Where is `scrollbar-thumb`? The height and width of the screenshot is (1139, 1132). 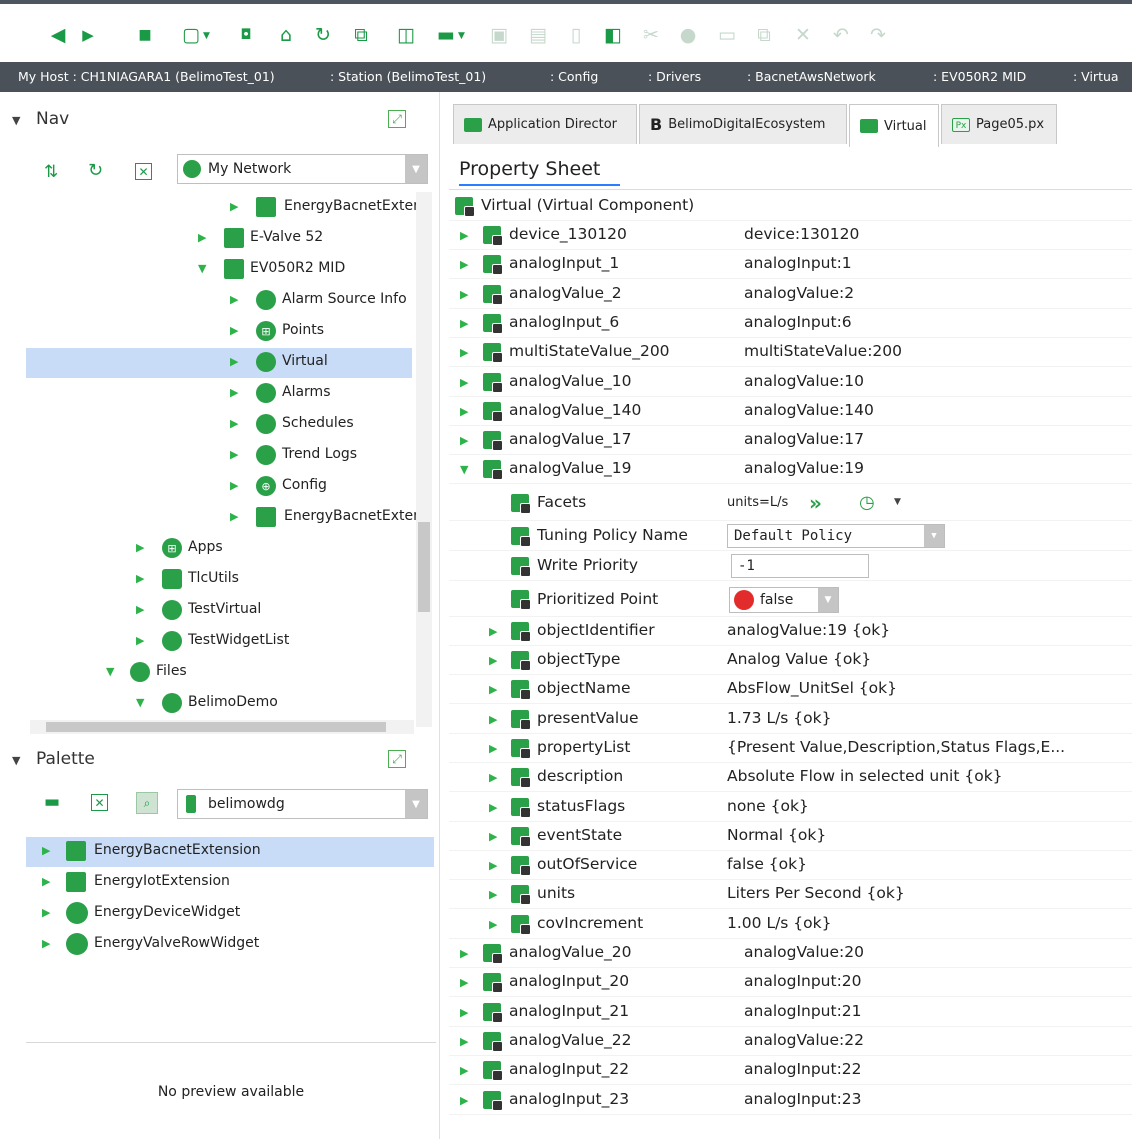
scrollbar-thumb is located at coordinates (424, 567).